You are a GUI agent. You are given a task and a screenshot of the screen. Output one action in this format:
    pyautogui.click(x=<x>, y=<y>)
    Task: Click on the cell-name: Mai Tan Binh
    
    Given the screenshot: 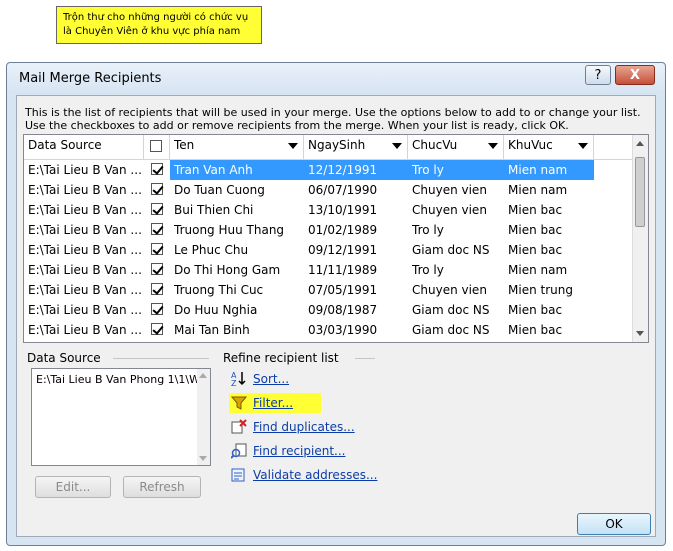 What is the action you would take?
    pyautogui.click(x=212, y=330)
    